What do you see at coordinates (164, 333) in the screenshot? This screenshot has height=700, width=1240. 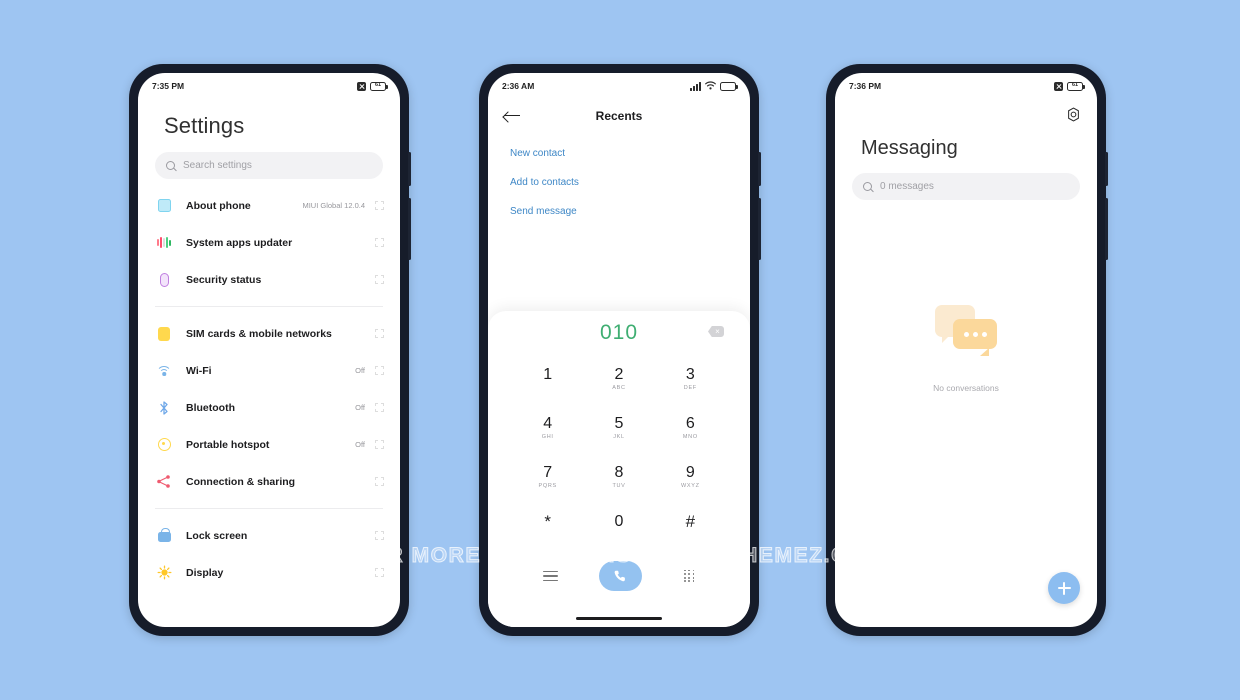 I see `sim-icon` at bounding box center [164, 333].